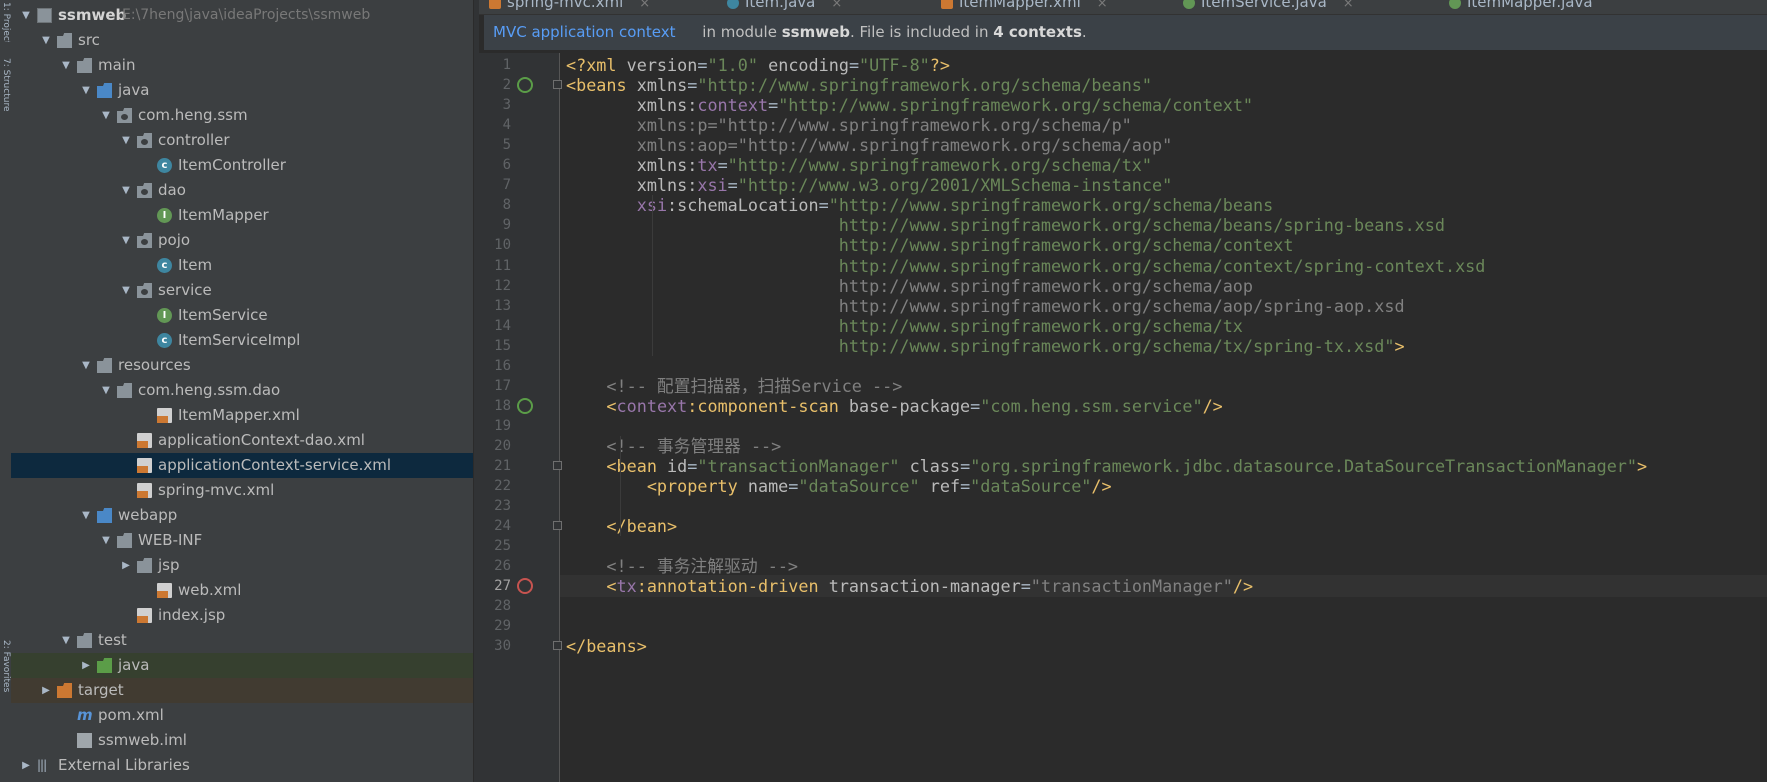  What do you see at coordinates (1163, 566) in the screenshot?
I see `code-line: <!-- 事务注解驱动 -->` at bounding box center [1163, 566].